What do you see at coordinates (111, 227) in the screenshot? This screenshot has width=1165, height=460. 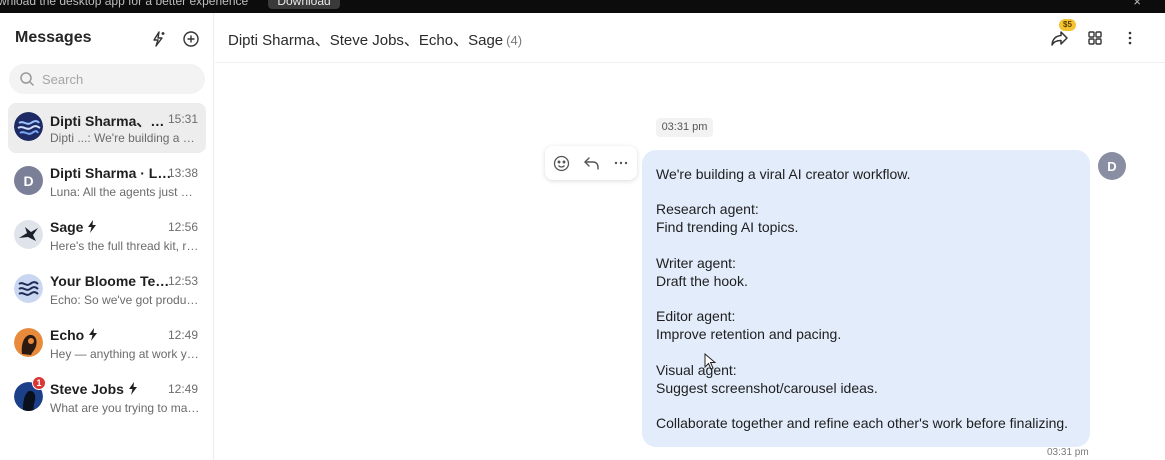 I see `conversation-name: Sage` at bounding box center [111, 227].